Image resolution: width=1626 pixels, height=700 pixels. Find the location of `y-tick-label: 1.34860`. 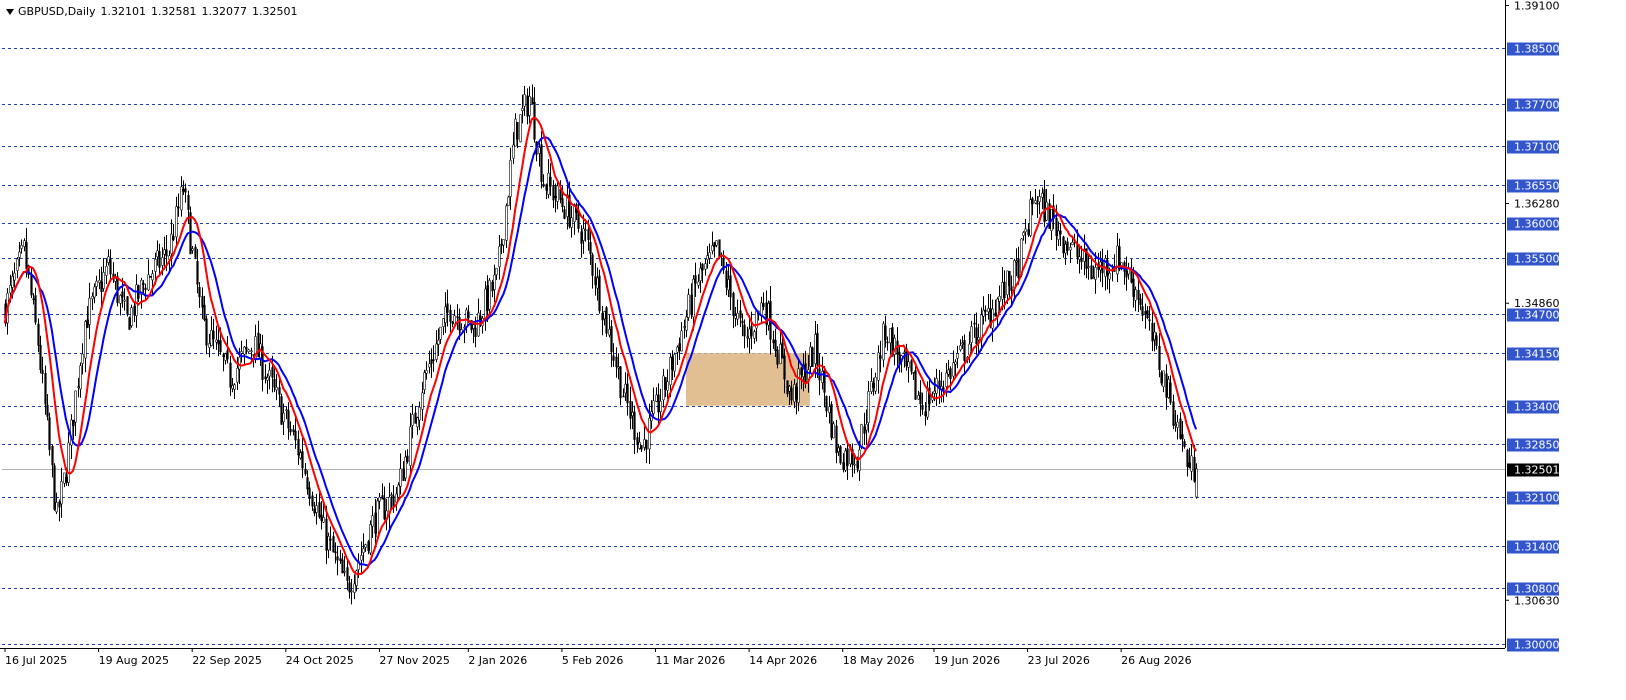

y-tick-label: 1.34860 is located at coordinates (1537, 303).